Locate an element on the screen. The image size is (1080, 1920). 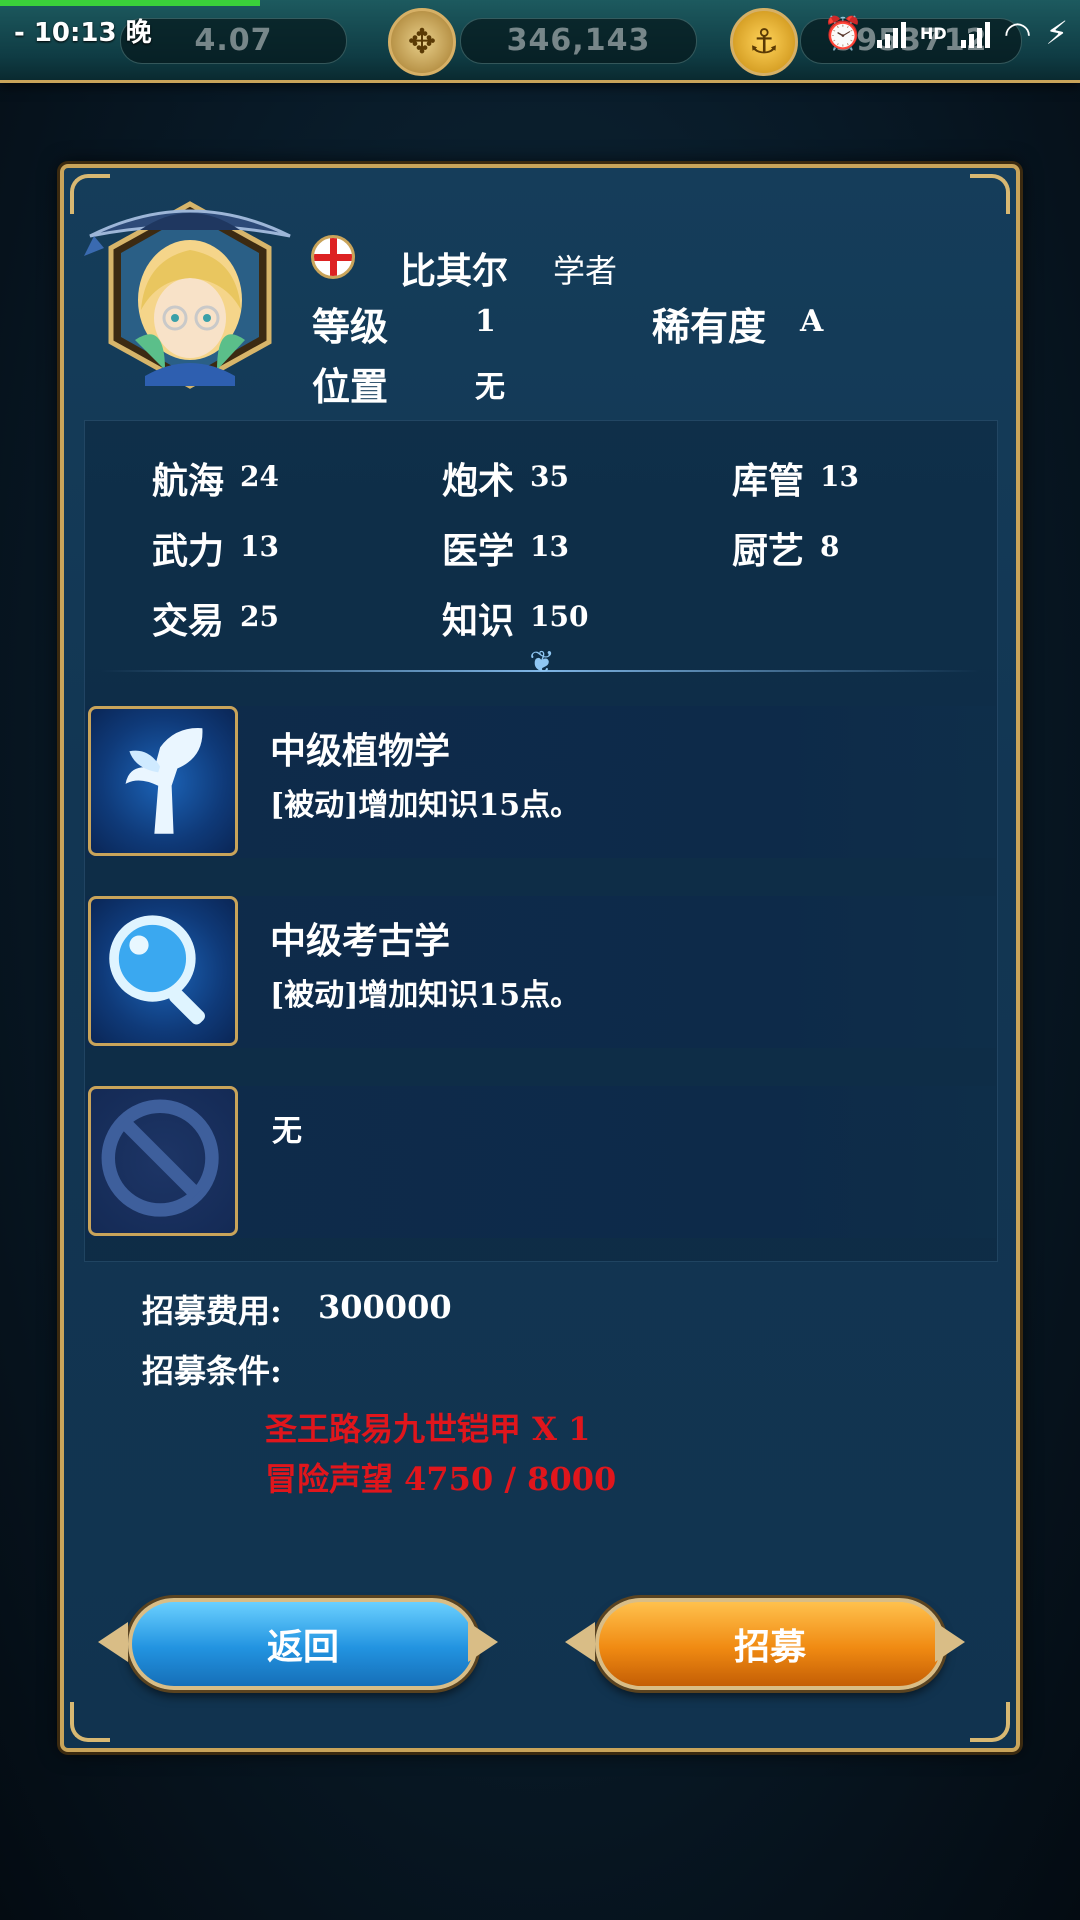
sprout-icon is located at coordinates (163, 781).